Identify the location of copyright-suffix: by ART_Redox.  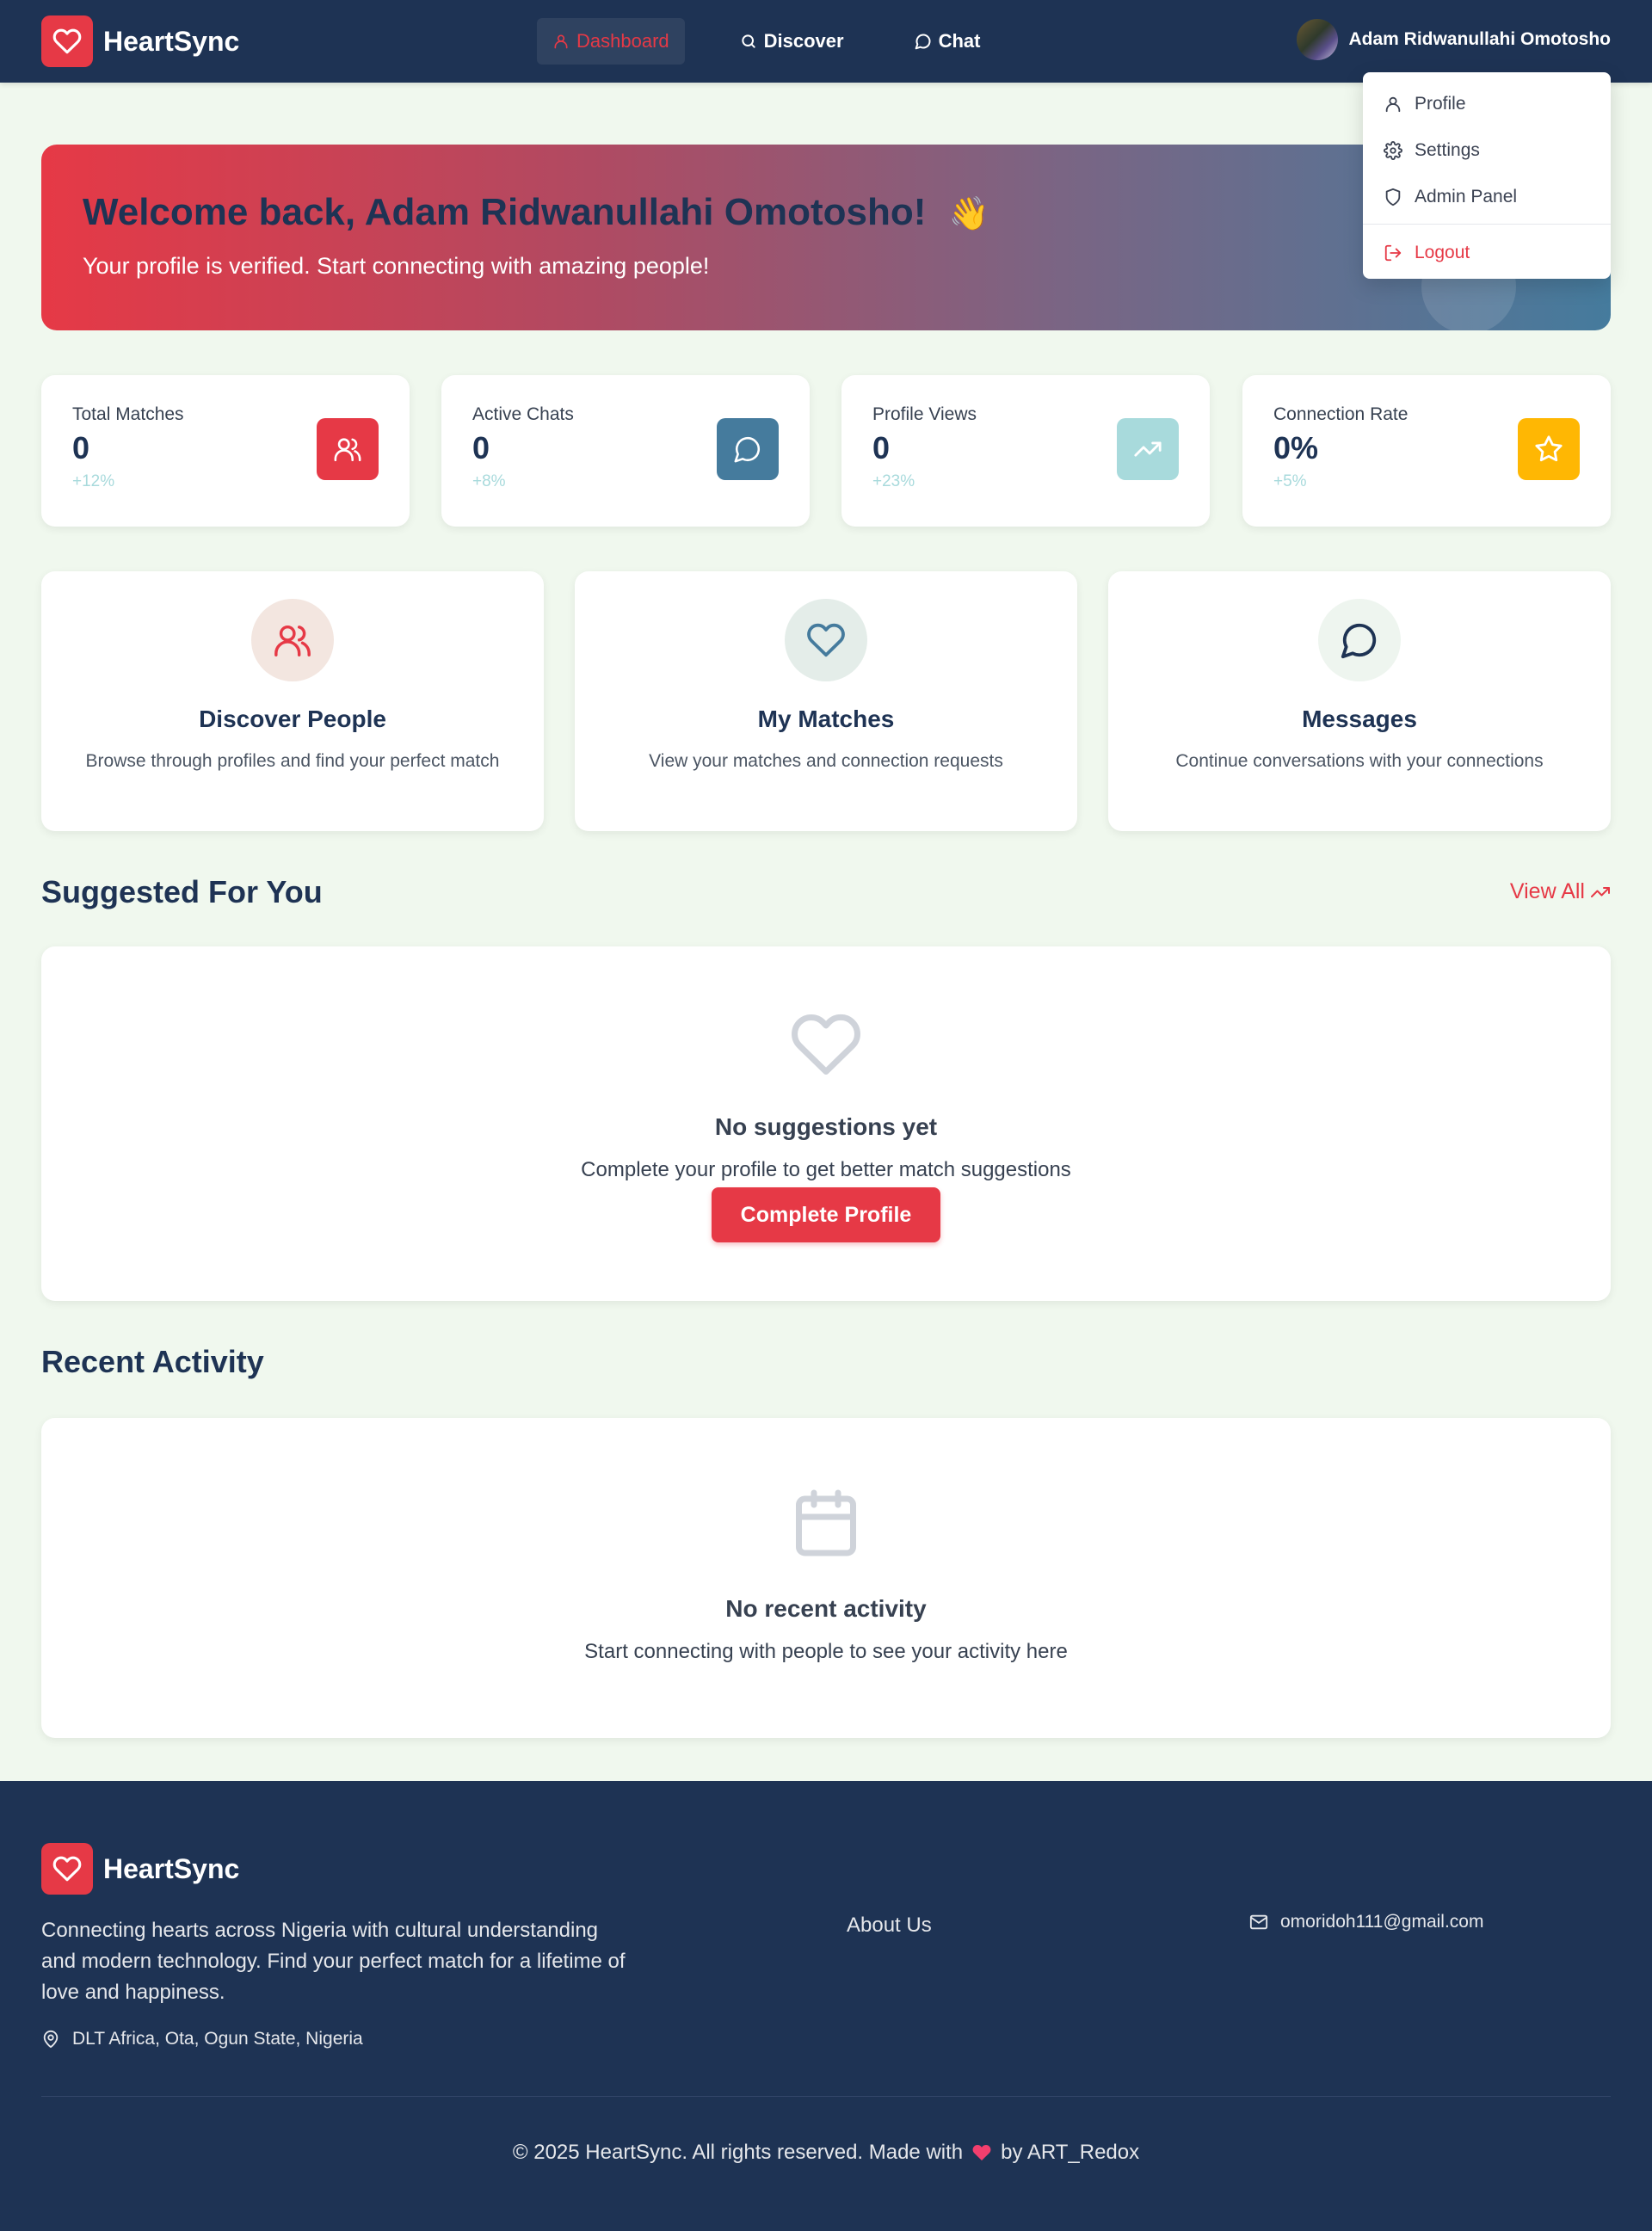
(1070, 2152).